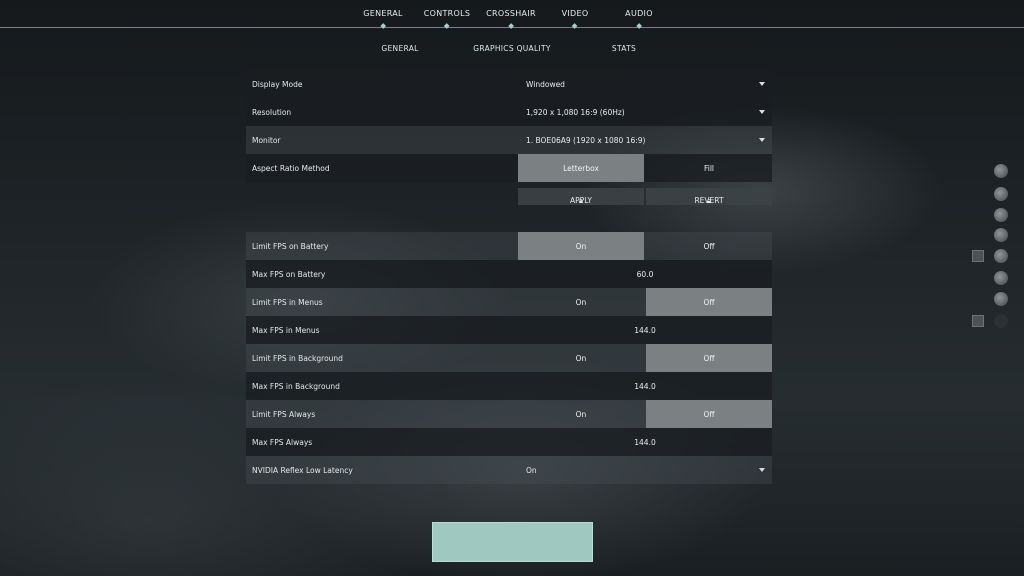 The width and height of the screenshot is (1024, 576). Describe the element at coordinates (709, 414) in the screenshot. I see `limit-fps-always-off: Off` at that location.